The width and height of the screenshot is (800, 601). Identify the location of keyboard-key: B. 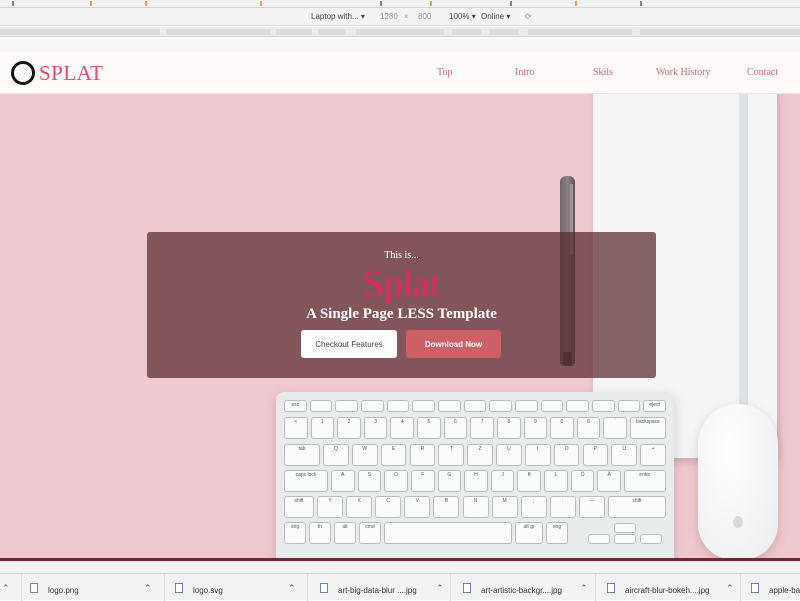
(446, 507).